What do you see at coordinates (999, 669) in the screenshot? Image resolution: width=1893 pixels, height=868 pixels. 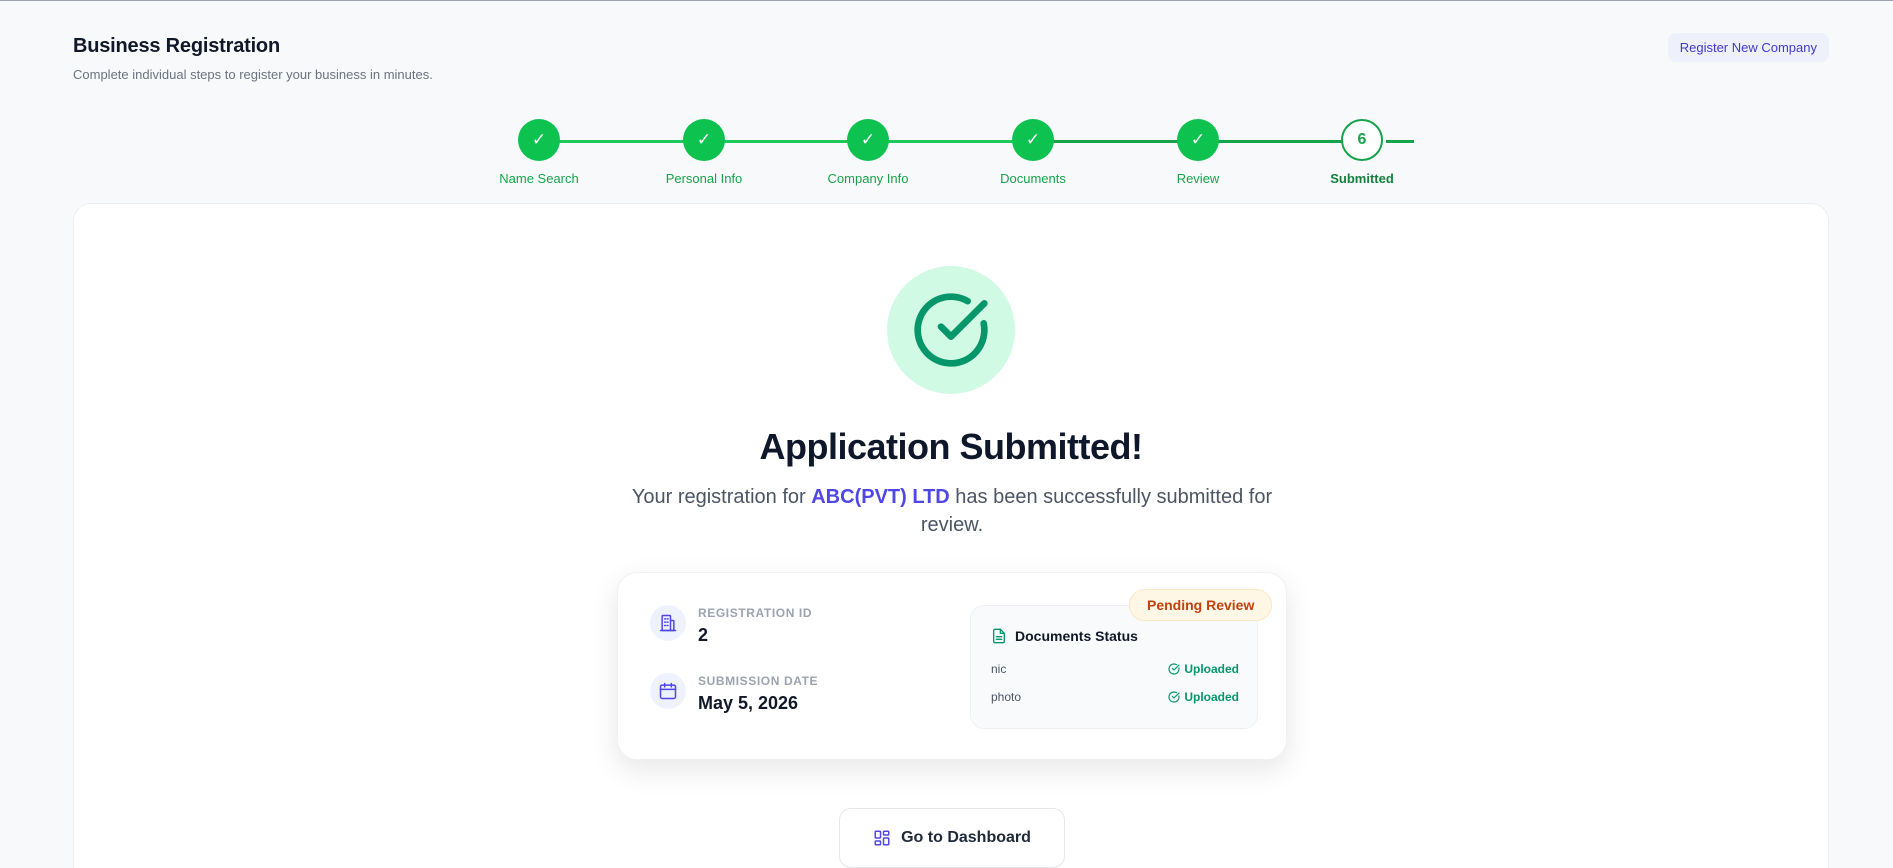 I see `document-name: nic` at bounding box center [999, 669].